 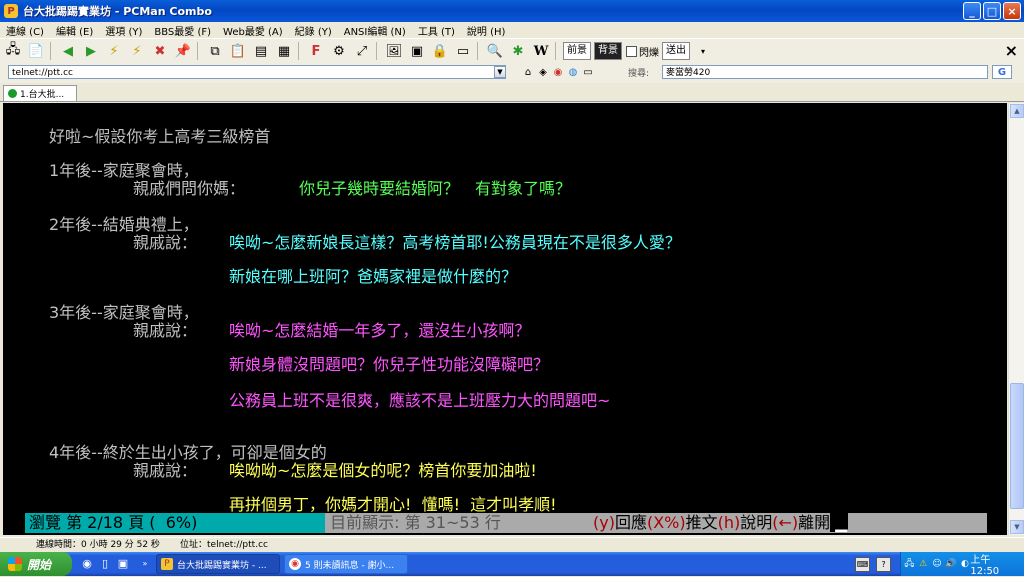 I want to click on send-dropdown-icon: ▾, so click(x=703, y=51).